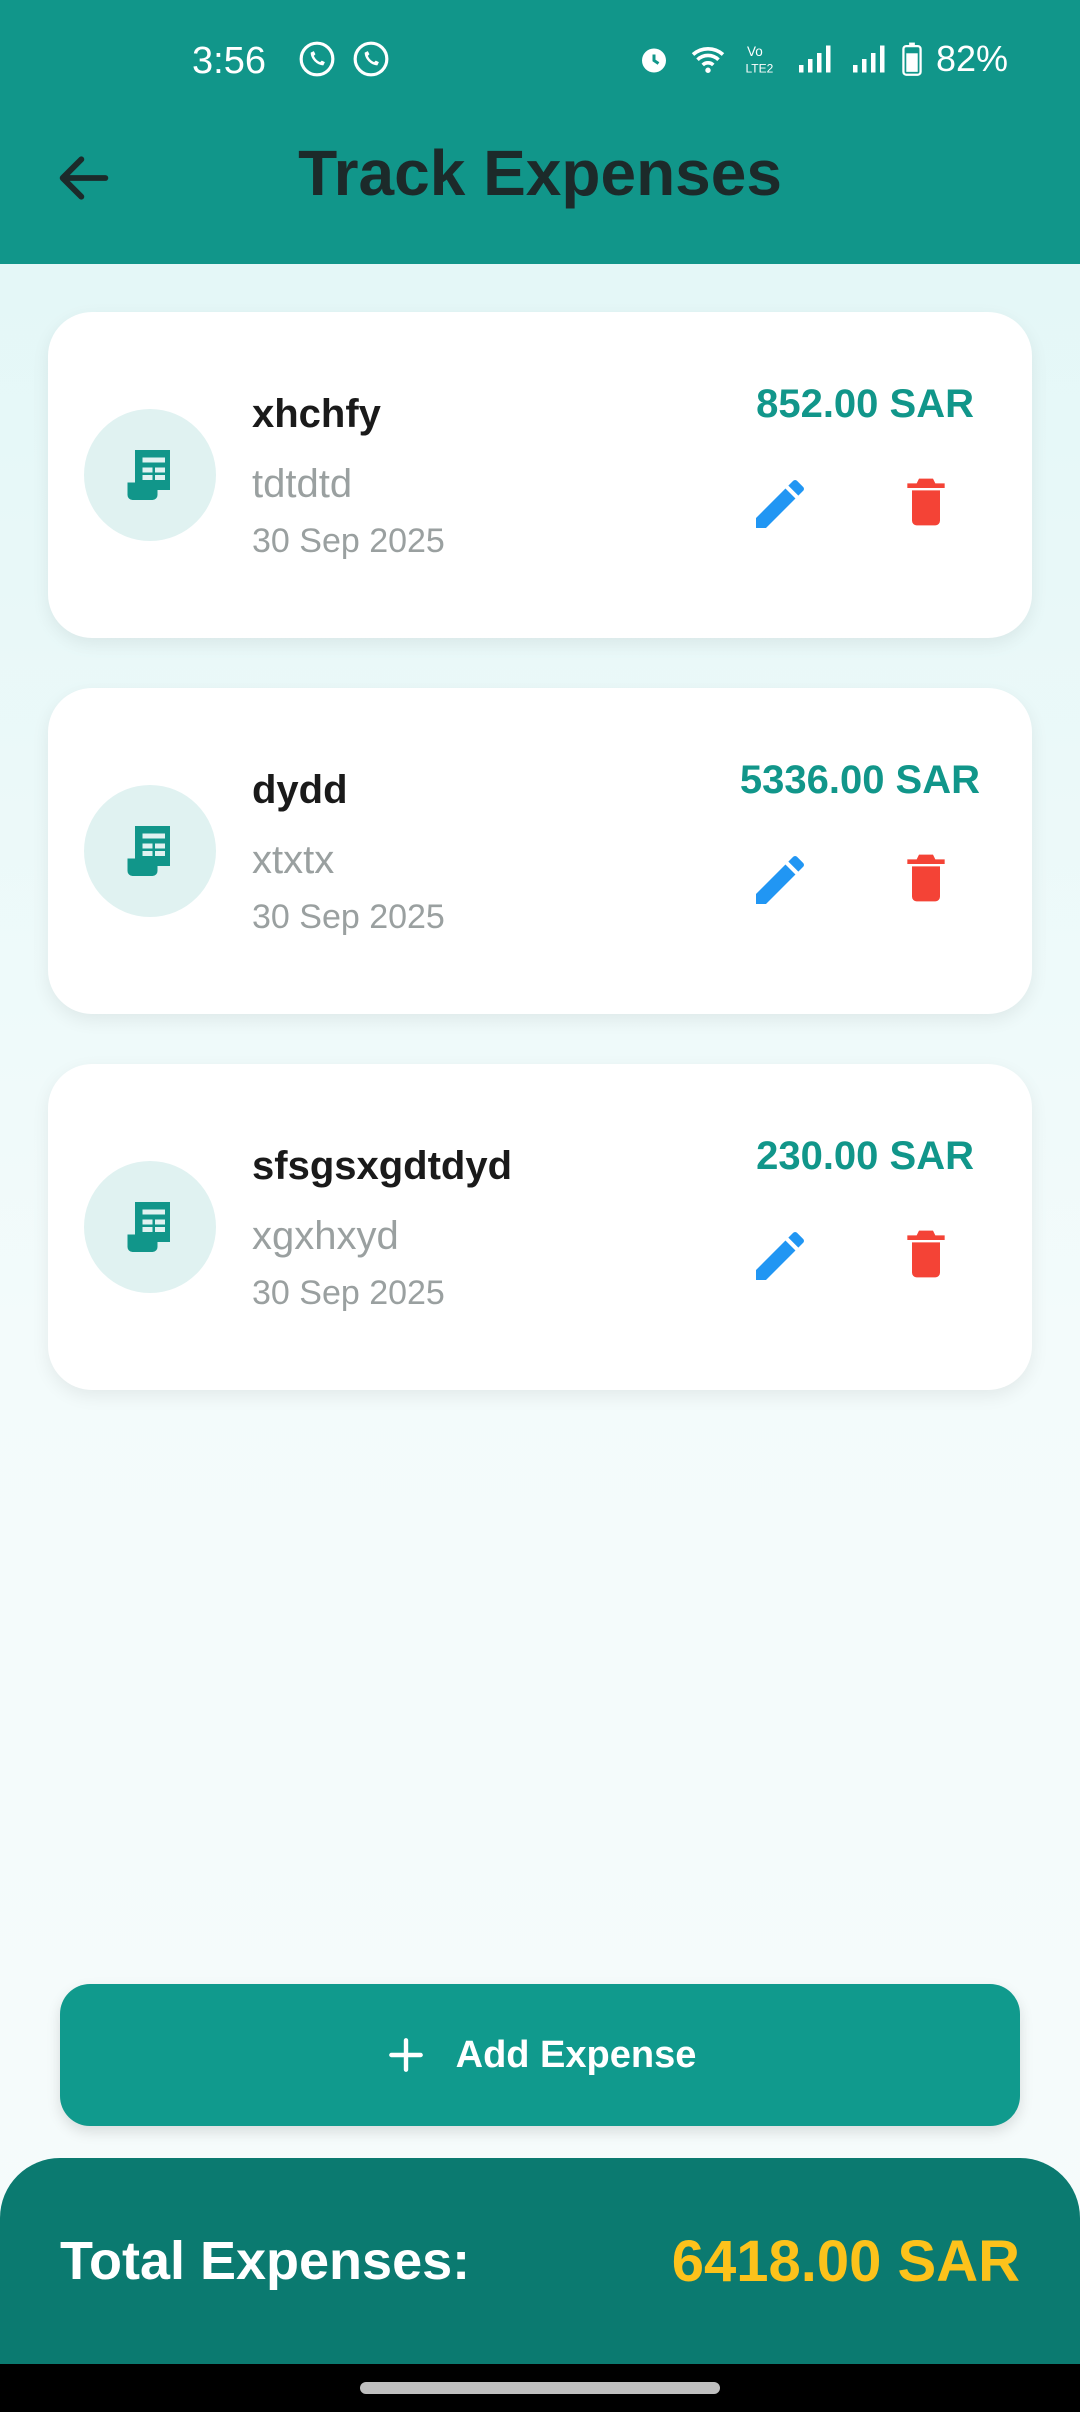  What do you see at coordinates (293, 860) in the screenshot?
I see `expense-description: xtxtx` at bounding box center [293, 860].